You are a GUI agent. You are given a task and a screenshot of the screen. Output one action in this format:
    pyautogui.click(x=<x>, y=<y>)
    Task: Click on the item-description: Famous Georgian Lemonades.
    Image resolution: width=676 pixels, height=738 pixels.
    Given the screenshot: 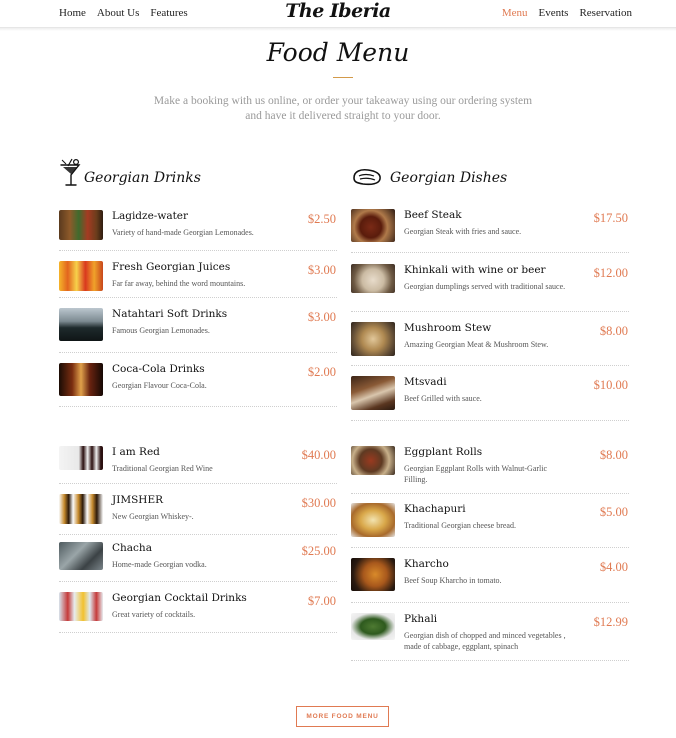 What is the action you would take?
    pyautogui.click(x=161, y=330)
    